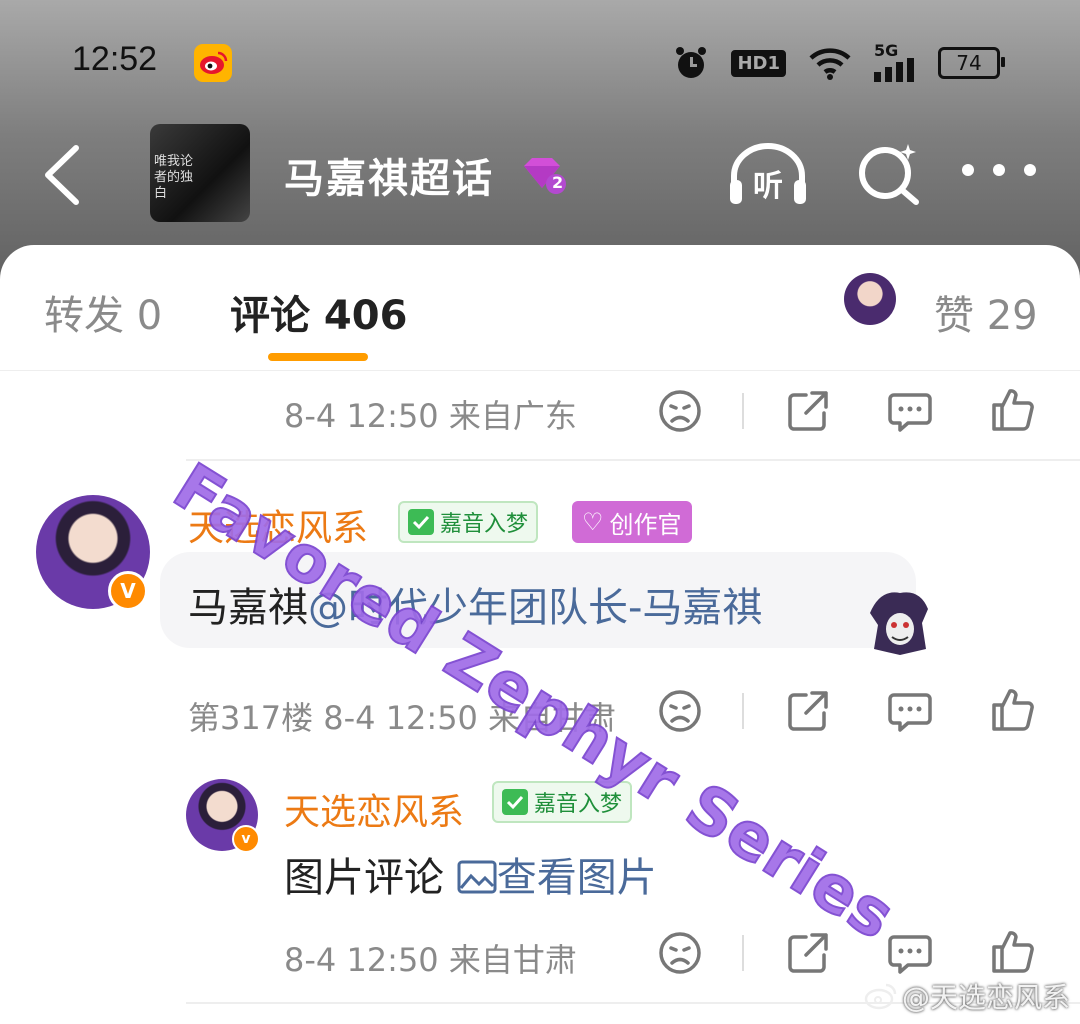  I want to click on svg-text: 听, so click(768, 186).